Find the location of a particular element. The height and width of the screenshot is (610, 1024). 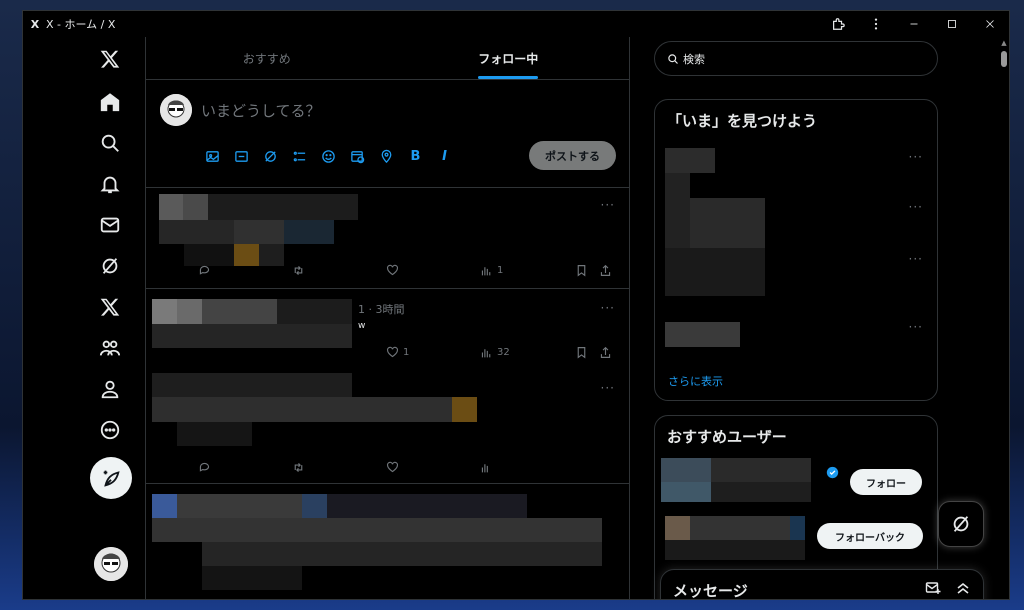

page-scrollbar: ▲ is located at coordinates (1003, 318).